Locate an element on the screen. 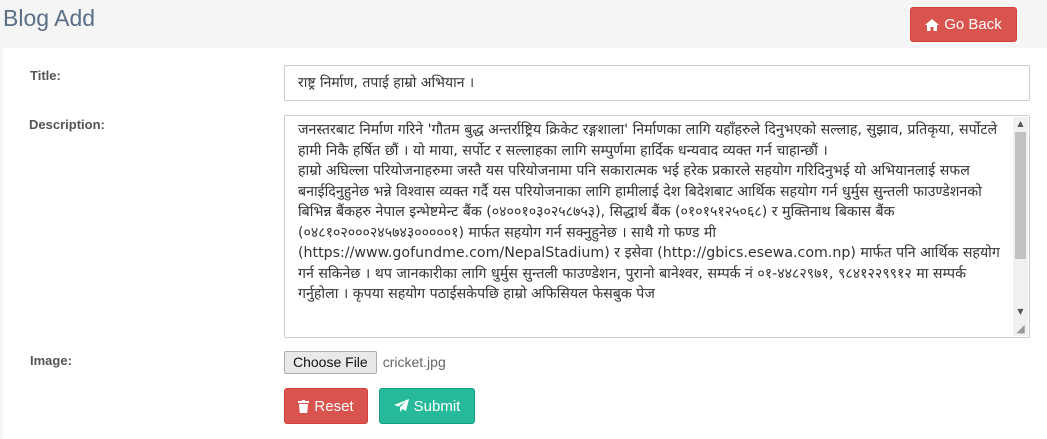  description-scrollbar: ▲ ▼ is located at coordinates (1020, 226).